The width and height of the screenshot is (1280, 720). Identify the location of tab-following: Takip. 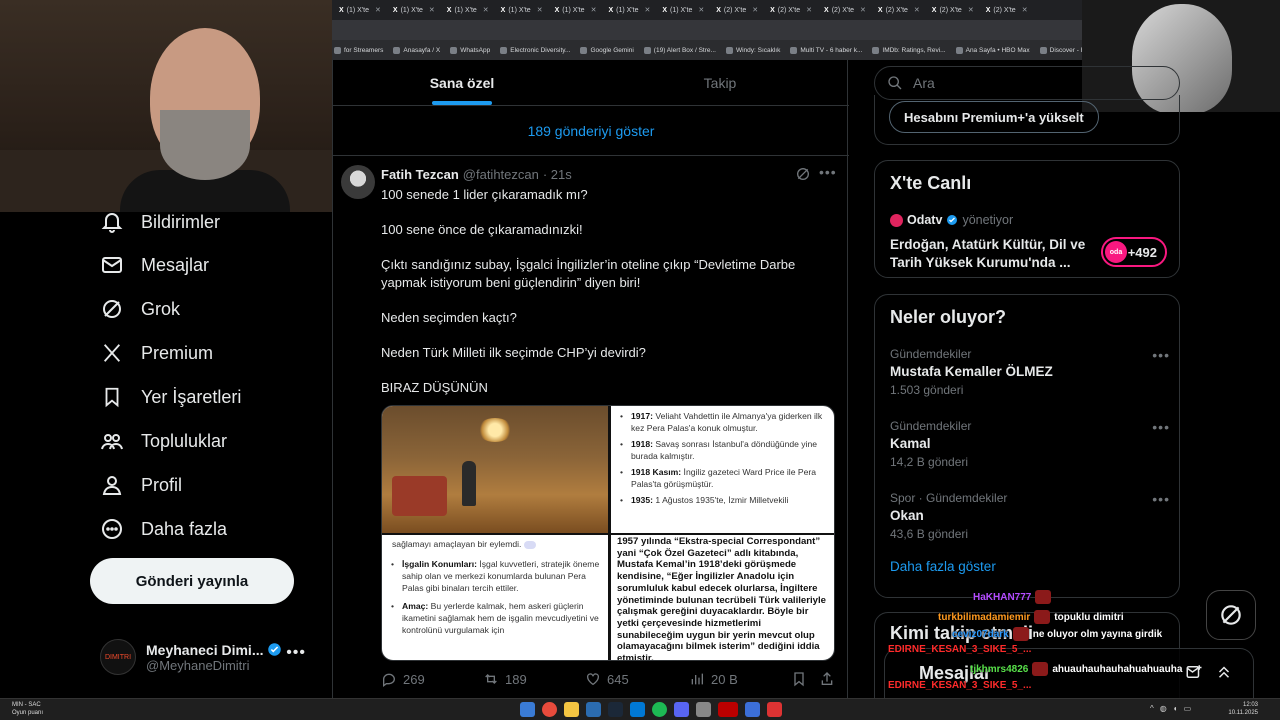
(720, 82).